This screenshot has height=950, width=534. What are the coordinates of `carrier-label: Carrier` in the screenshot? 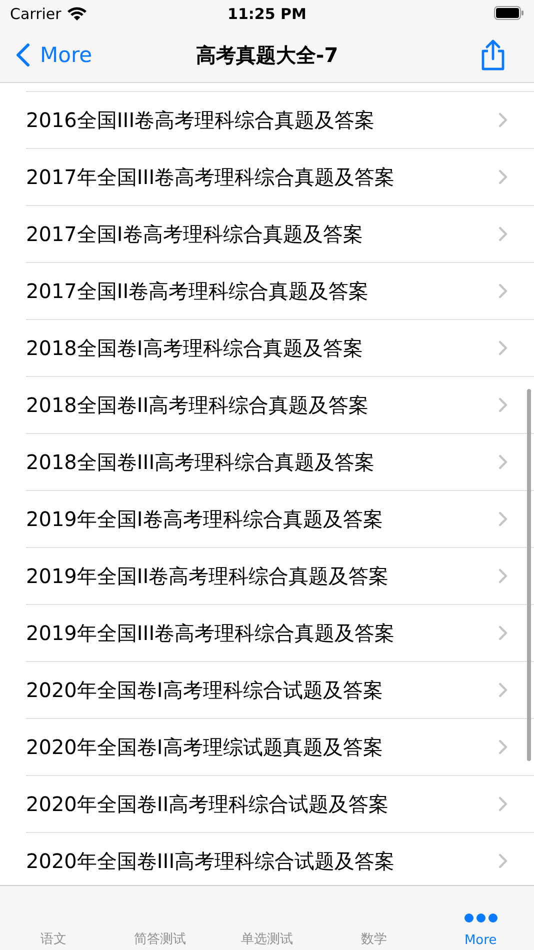 It's located at (36, 14).